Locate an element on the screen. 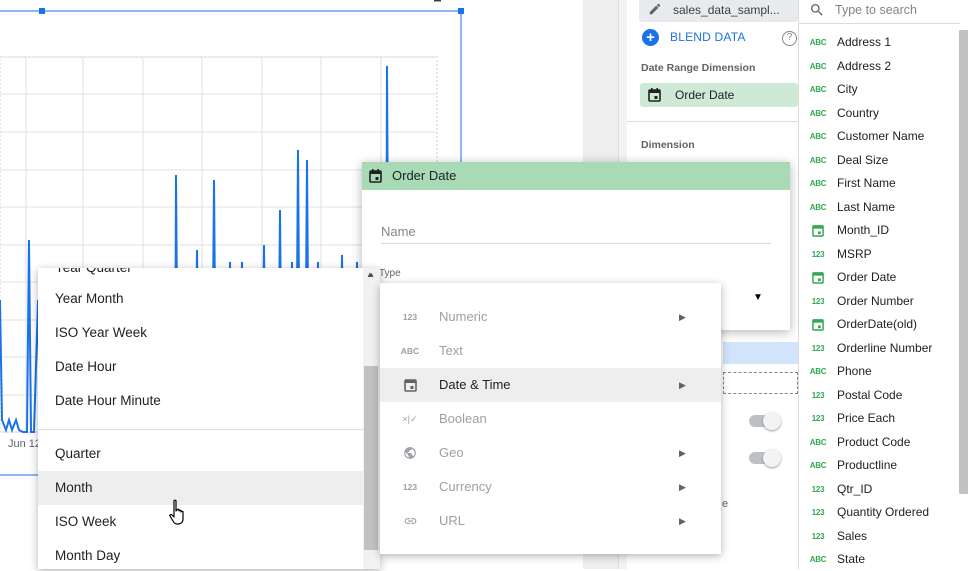  field-item: 123 Quantity Ordered is located at coordinates (879, 512).